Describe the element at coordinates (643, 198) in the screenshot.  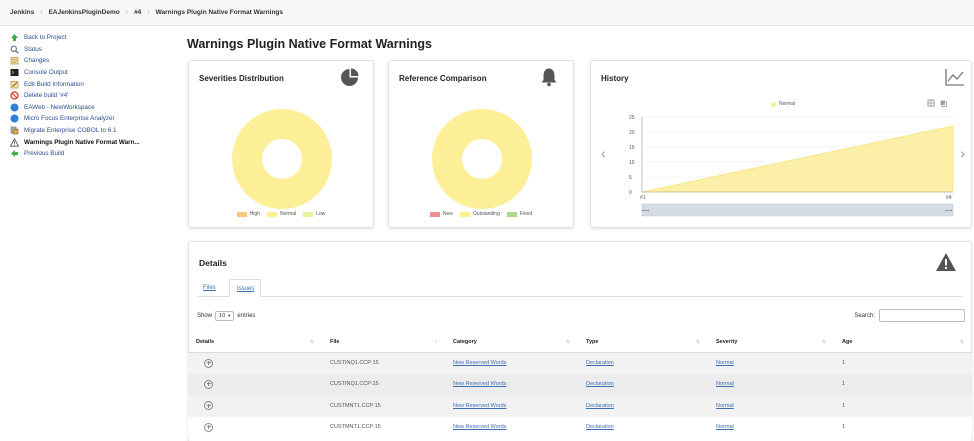
I see `x-tick-label: #1` at that location.